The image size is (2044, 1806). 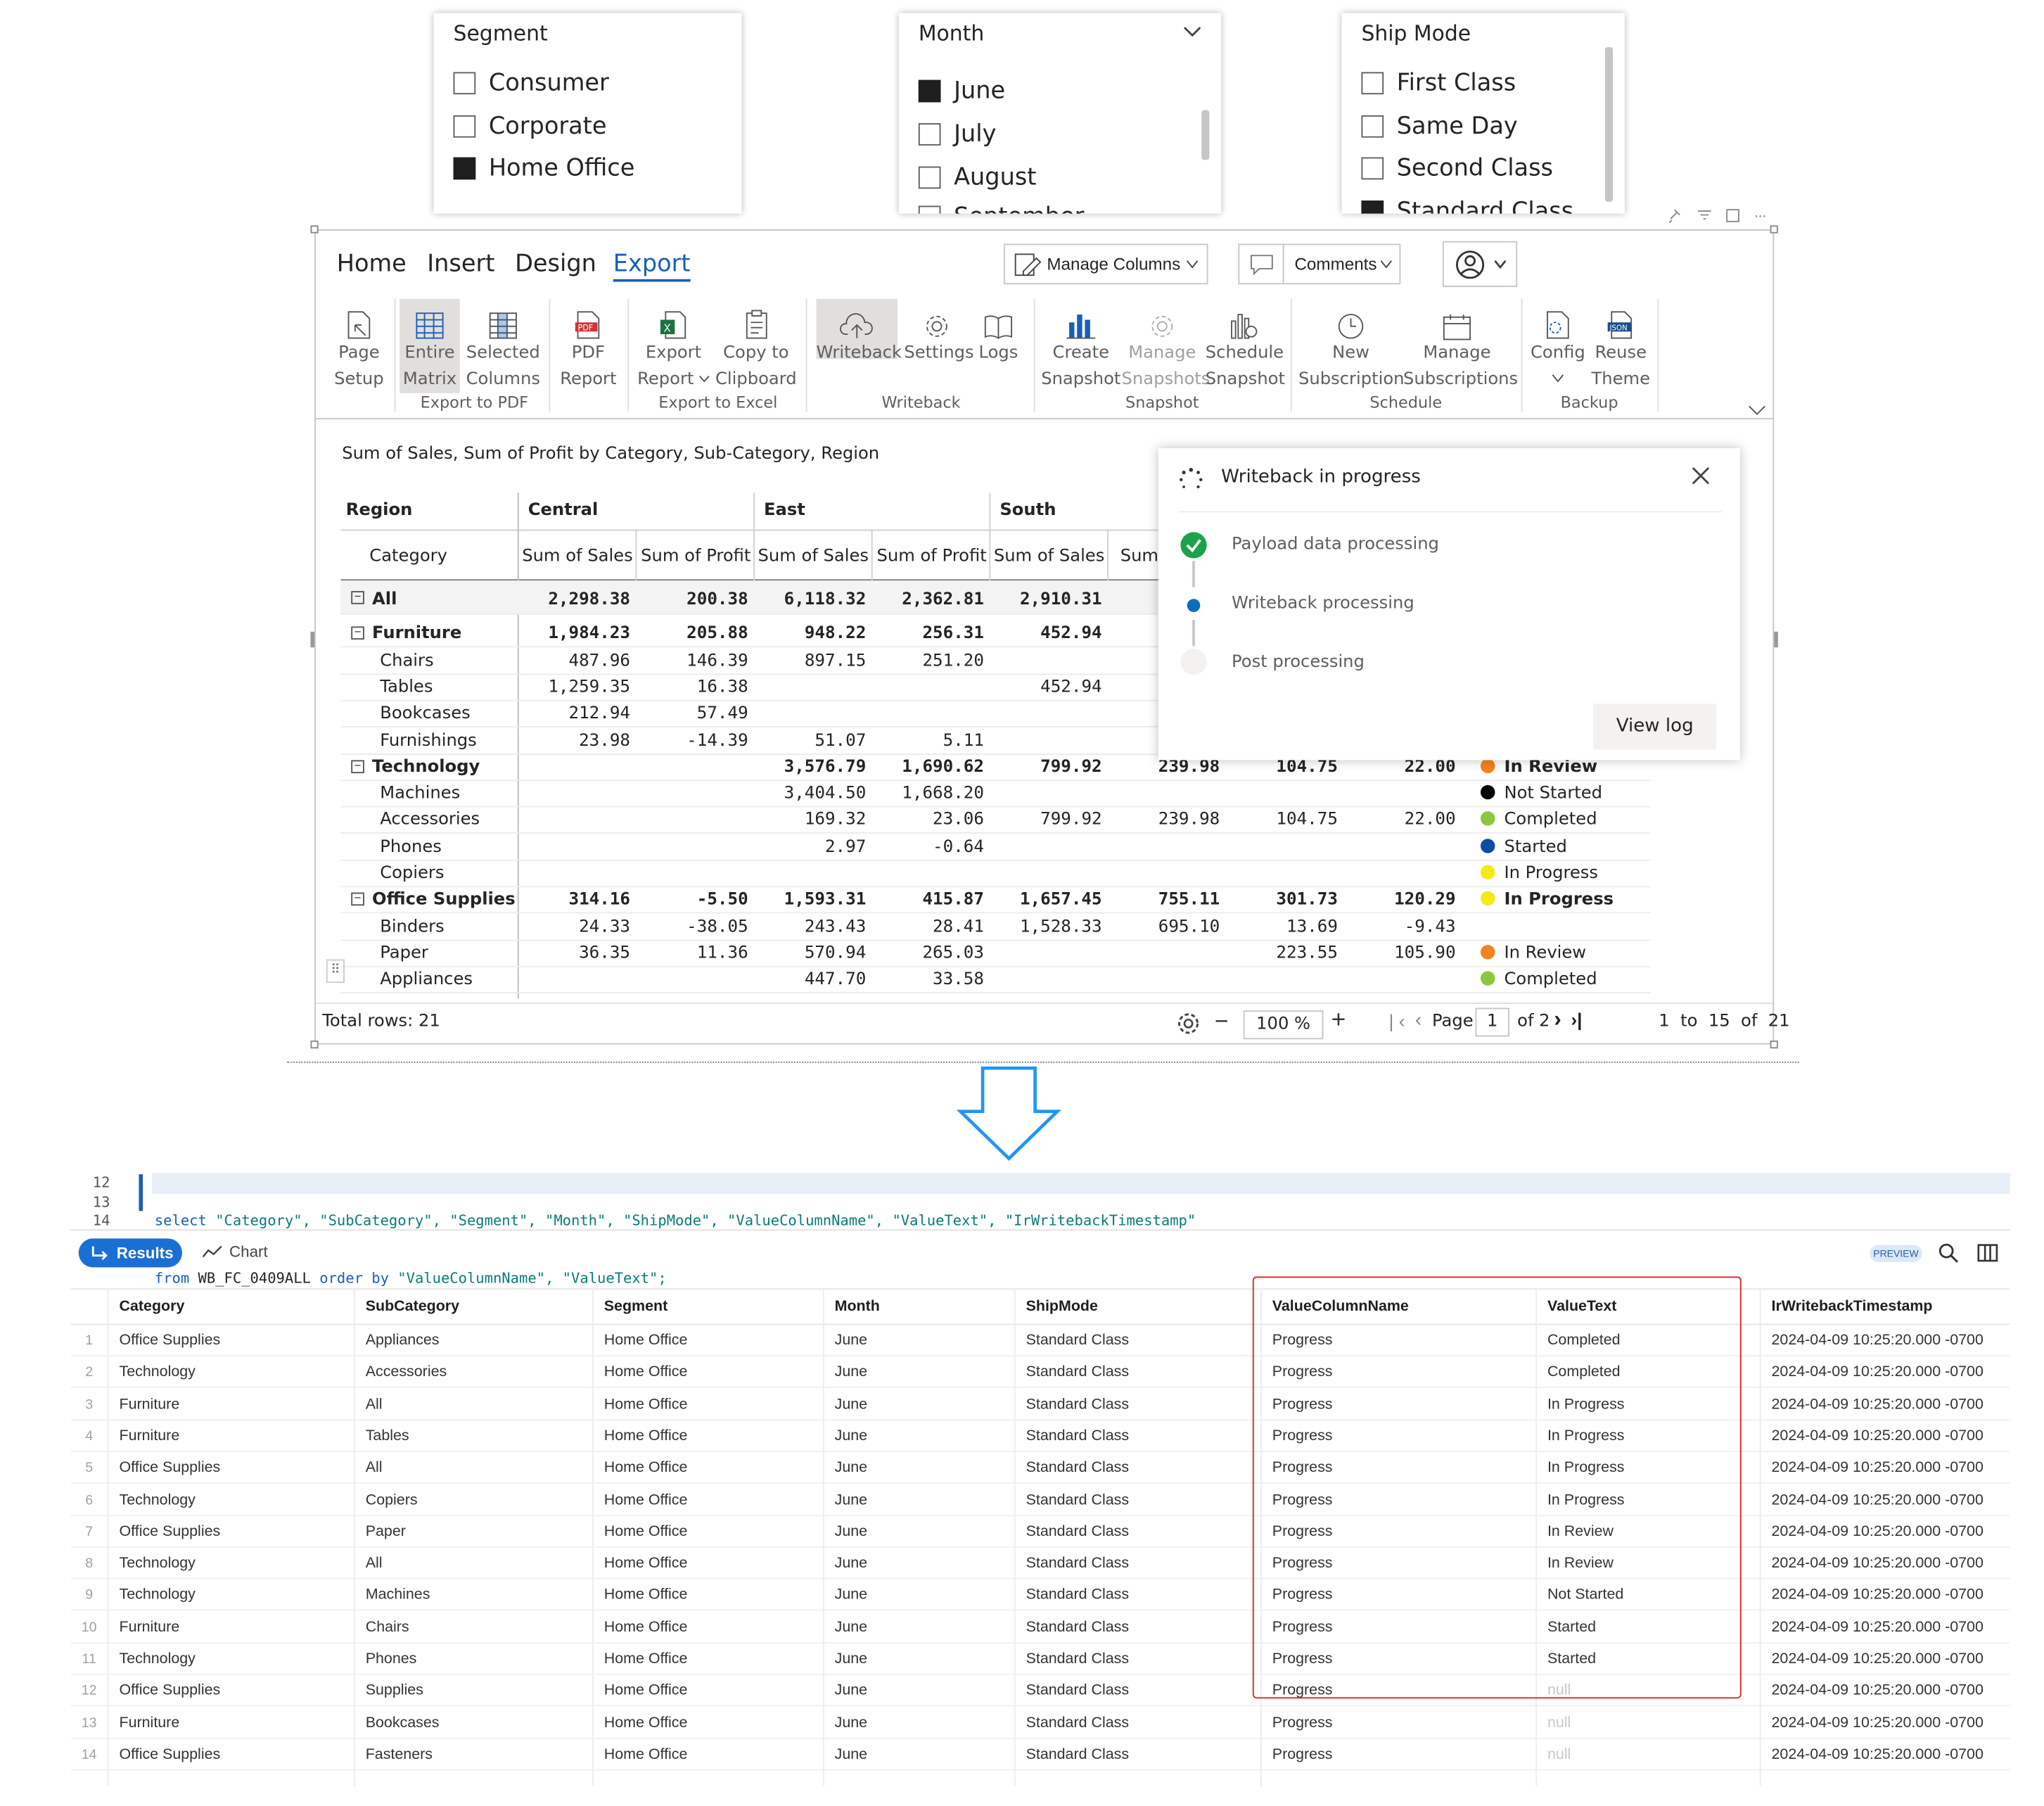 What do you see at coordinates (1282, 900) in the screenshot?
I see `matrix-cell: 301.73` at bounding box center [1282, 900].